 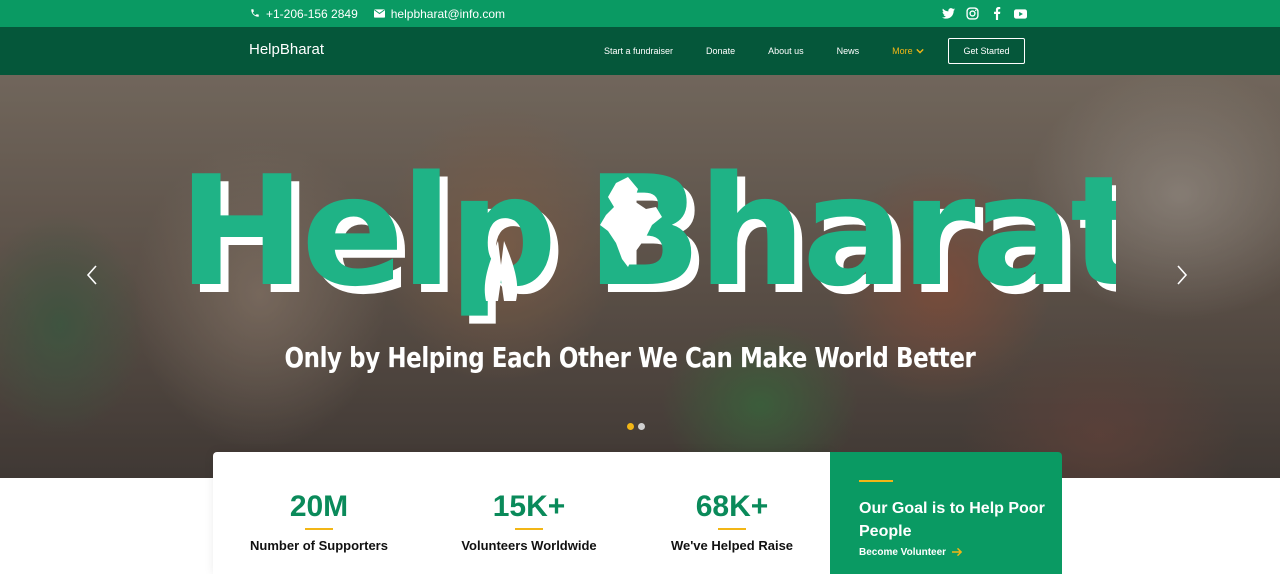 I want to click on twitter-icon, so click(x=948, y=13).